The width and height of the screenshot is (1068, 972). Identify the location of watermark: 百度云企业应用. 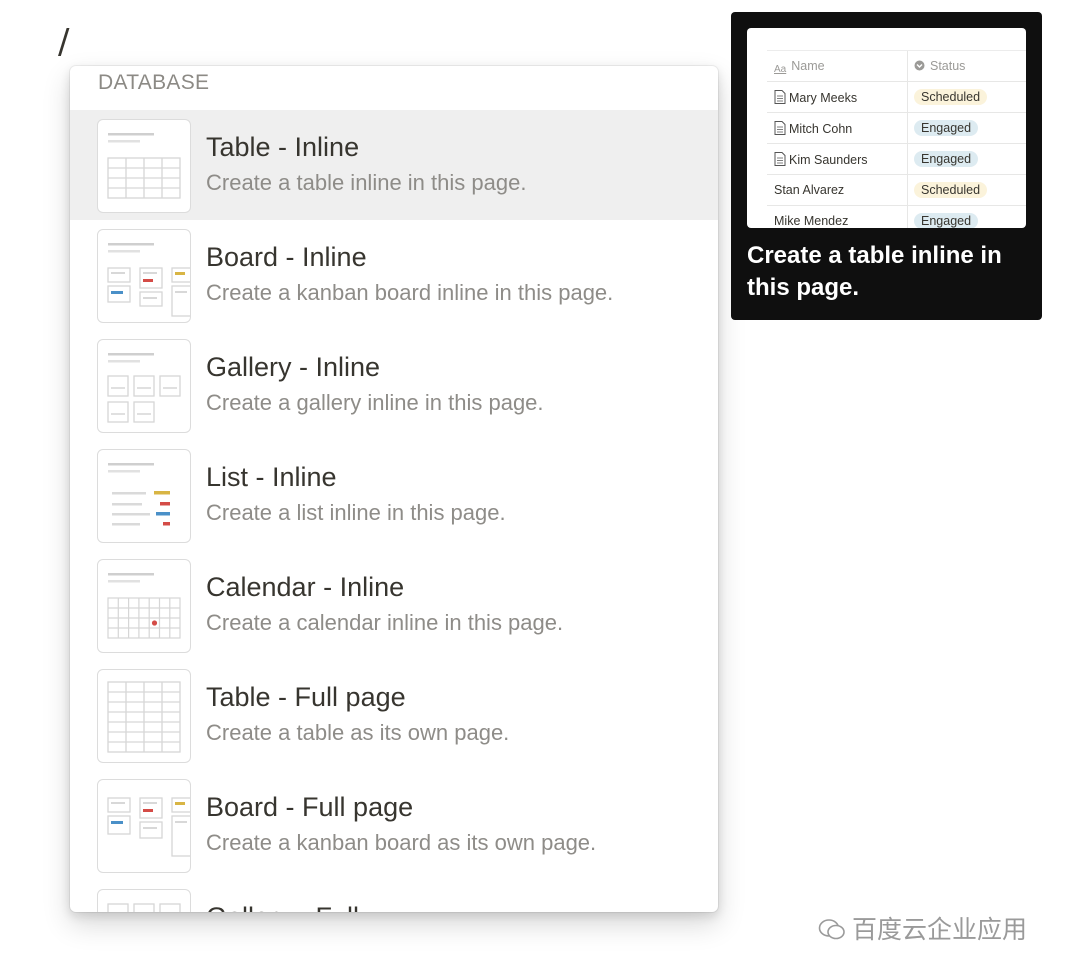
(922, 928).